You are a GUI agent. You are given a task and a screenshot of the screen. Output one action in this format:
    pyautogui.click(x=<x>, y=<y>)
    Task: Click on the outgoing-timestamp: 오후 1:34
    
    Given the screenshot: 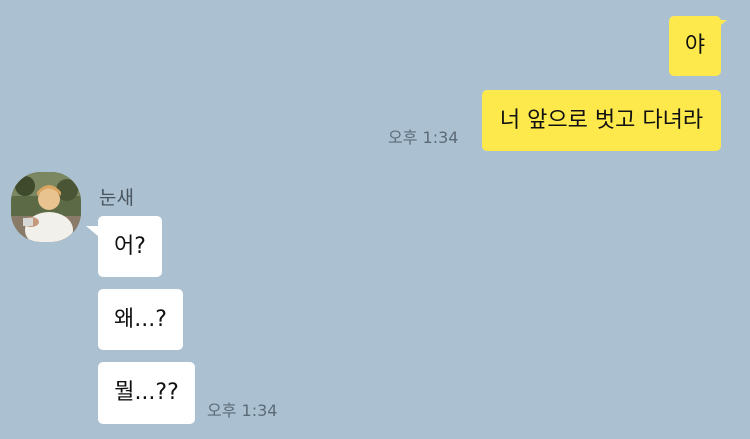 What is the action you would take?
    pyautogui.click(x=423, y=137)
    